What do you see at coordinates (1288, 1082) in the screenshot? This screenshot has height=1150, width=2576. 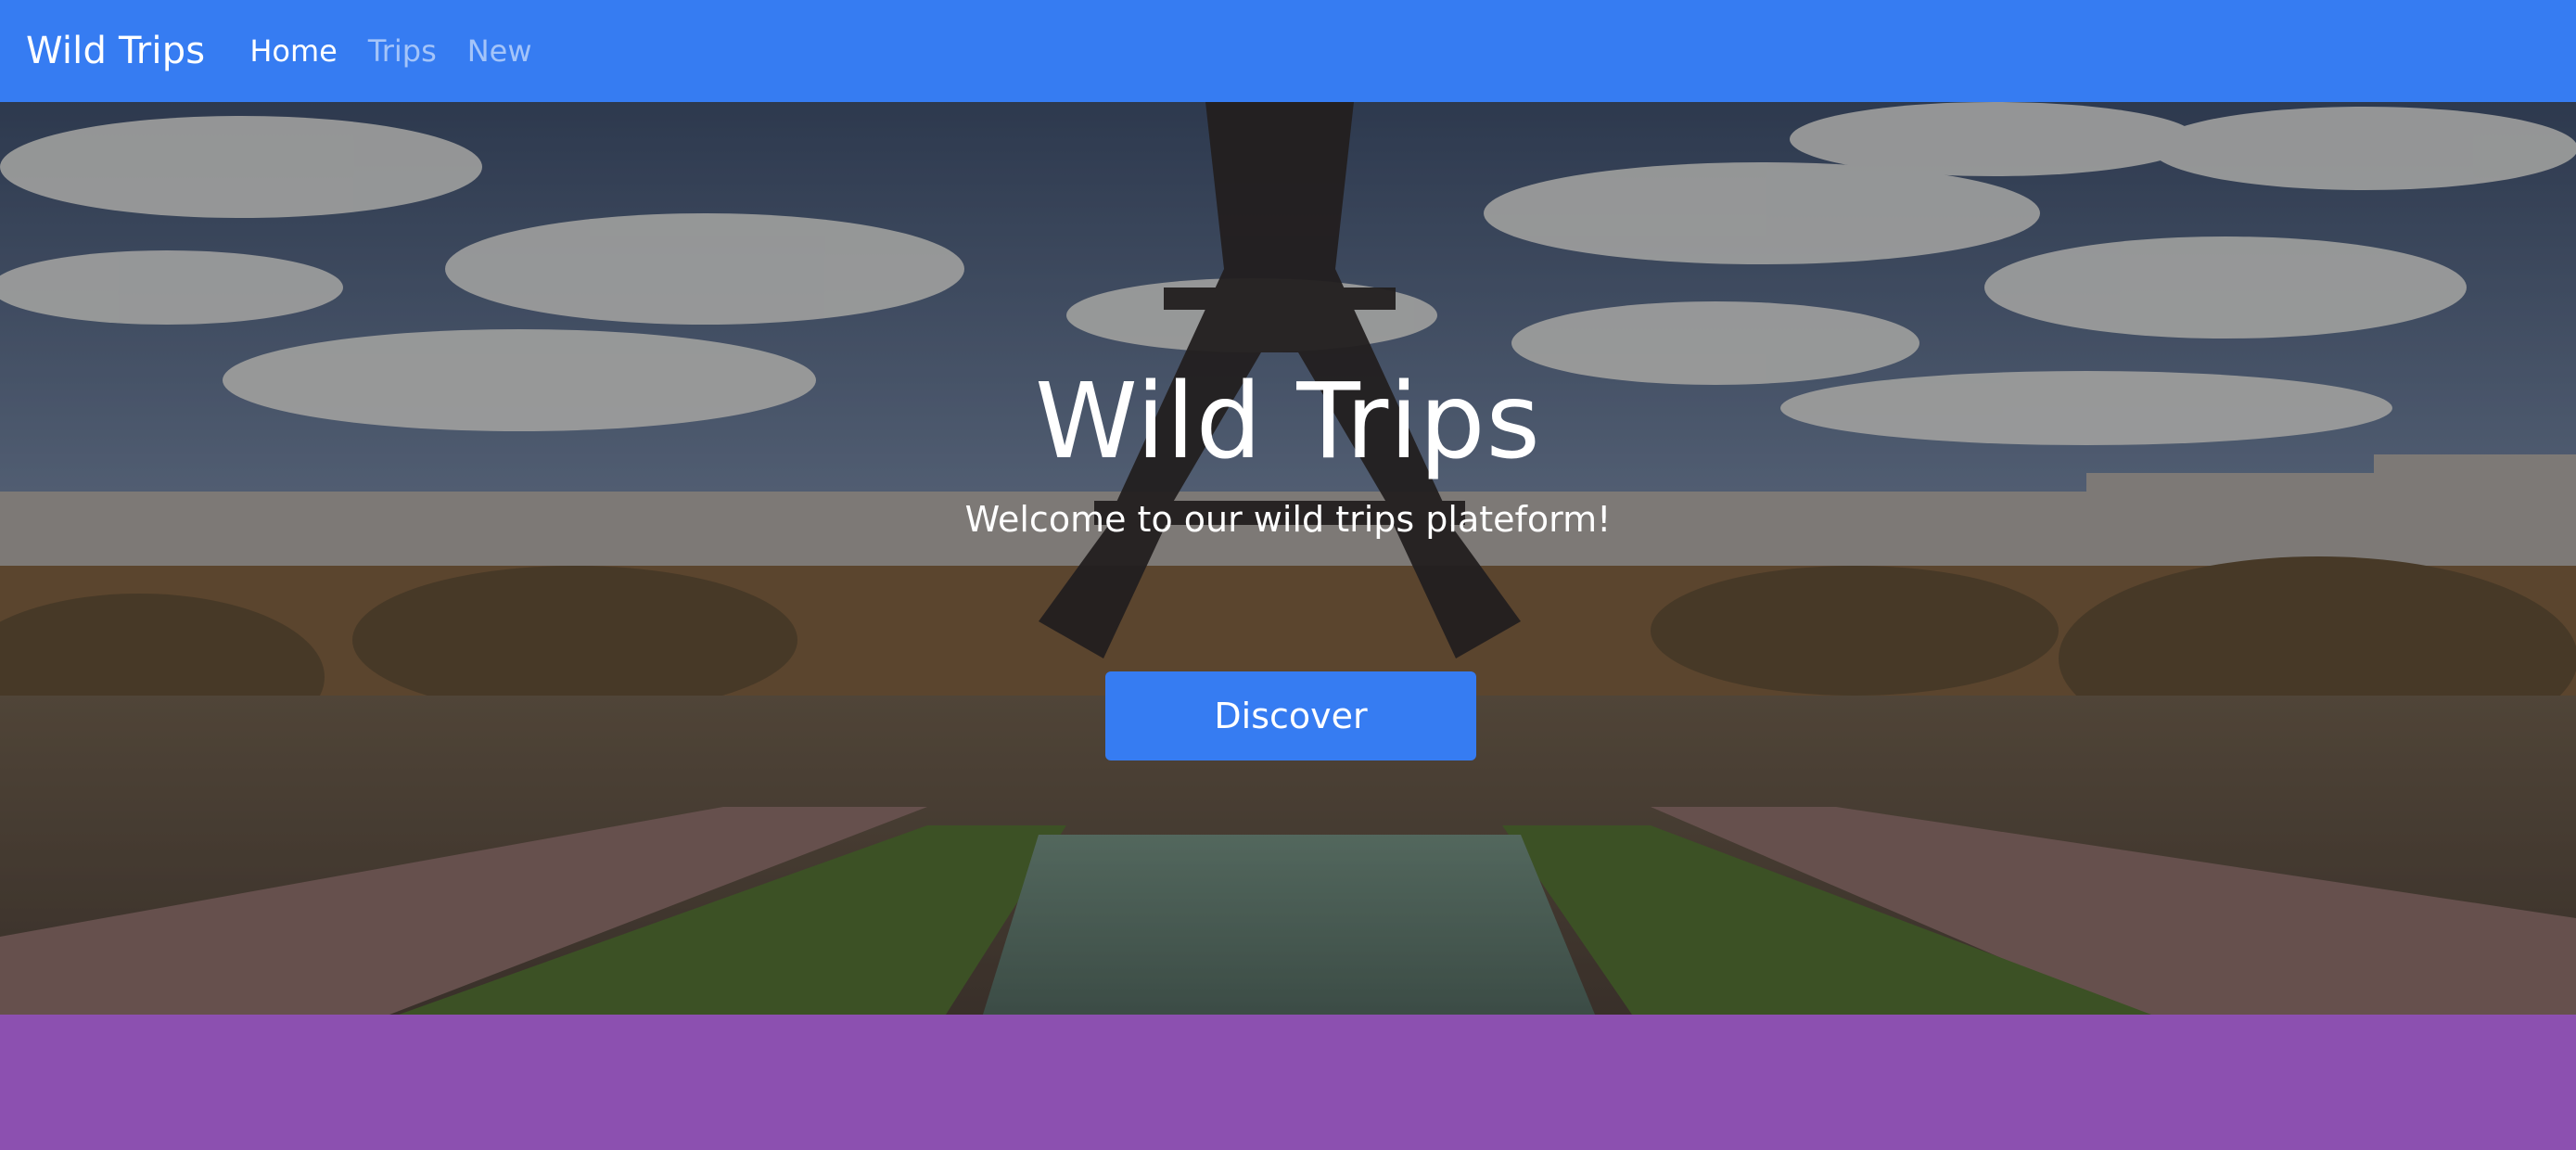 I see `footer-band` at bounding box center [1288, 1082].